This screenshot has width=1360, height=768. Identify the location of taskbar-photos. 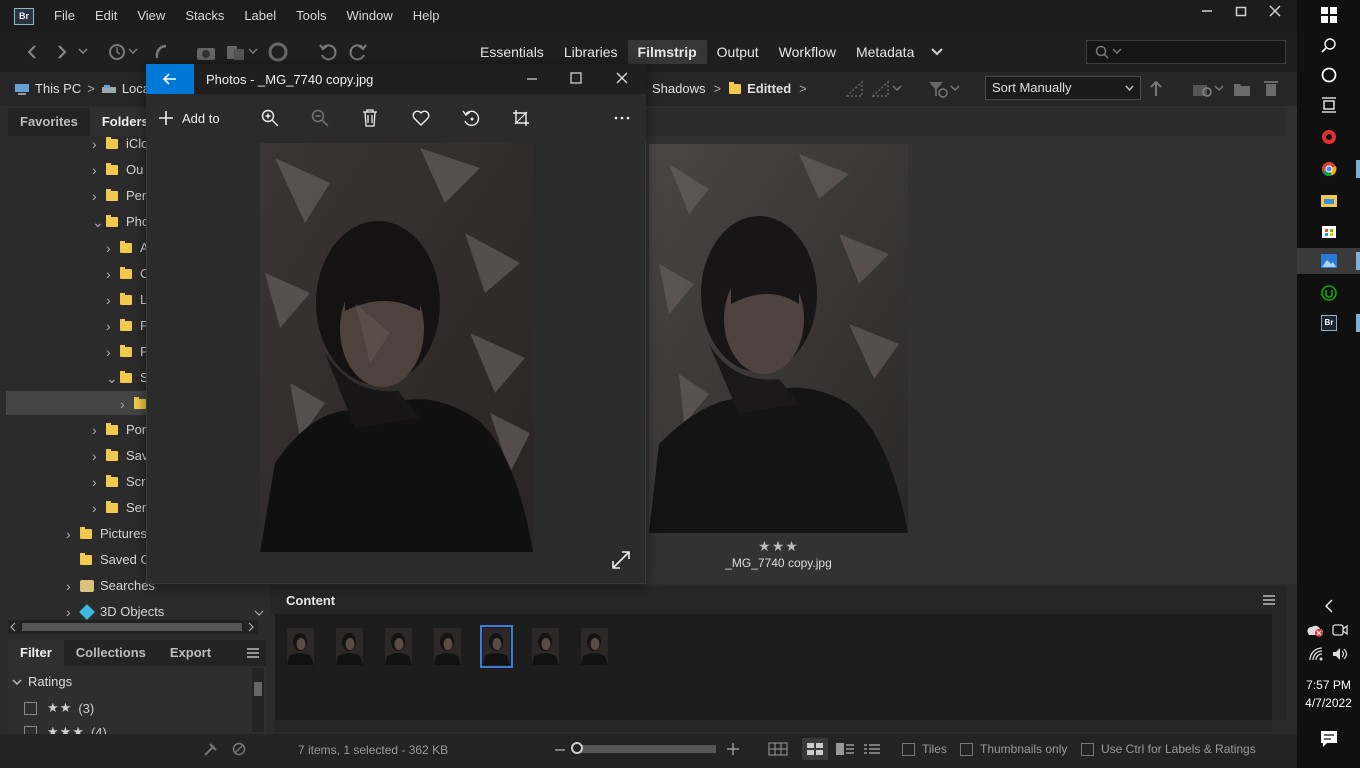
(1329, 261).